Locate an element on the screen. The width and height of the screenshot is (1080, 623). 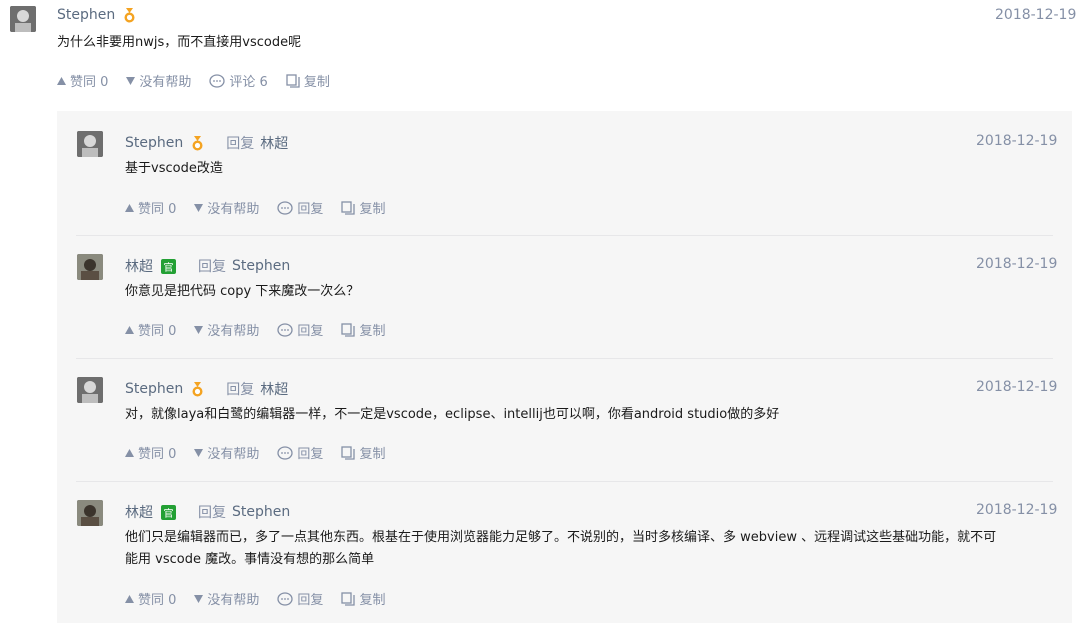
reply-content-line: 能用 vscode 魔改。事情没有想的那么简单 is located at coordinates (250, 559).